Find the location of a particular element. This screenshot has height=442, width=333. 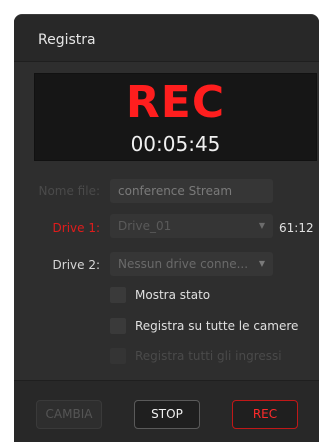

filename-value: conference Stream is located at coordinates (175, 191).